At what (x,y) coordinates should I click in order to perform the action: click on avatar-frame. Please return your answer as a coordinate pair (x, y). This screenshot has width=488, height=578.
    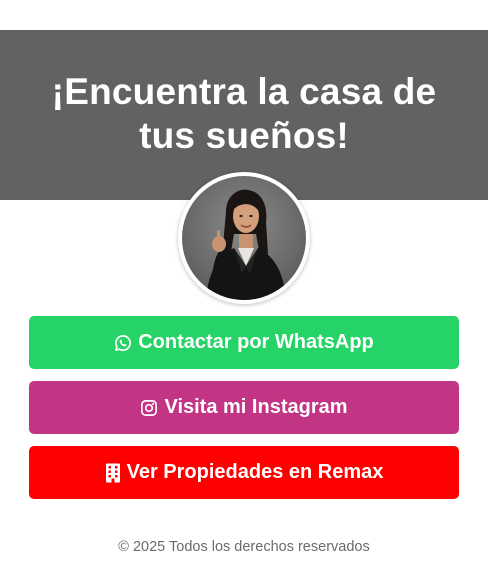
    Looking at the image, I should click on (244, 238).